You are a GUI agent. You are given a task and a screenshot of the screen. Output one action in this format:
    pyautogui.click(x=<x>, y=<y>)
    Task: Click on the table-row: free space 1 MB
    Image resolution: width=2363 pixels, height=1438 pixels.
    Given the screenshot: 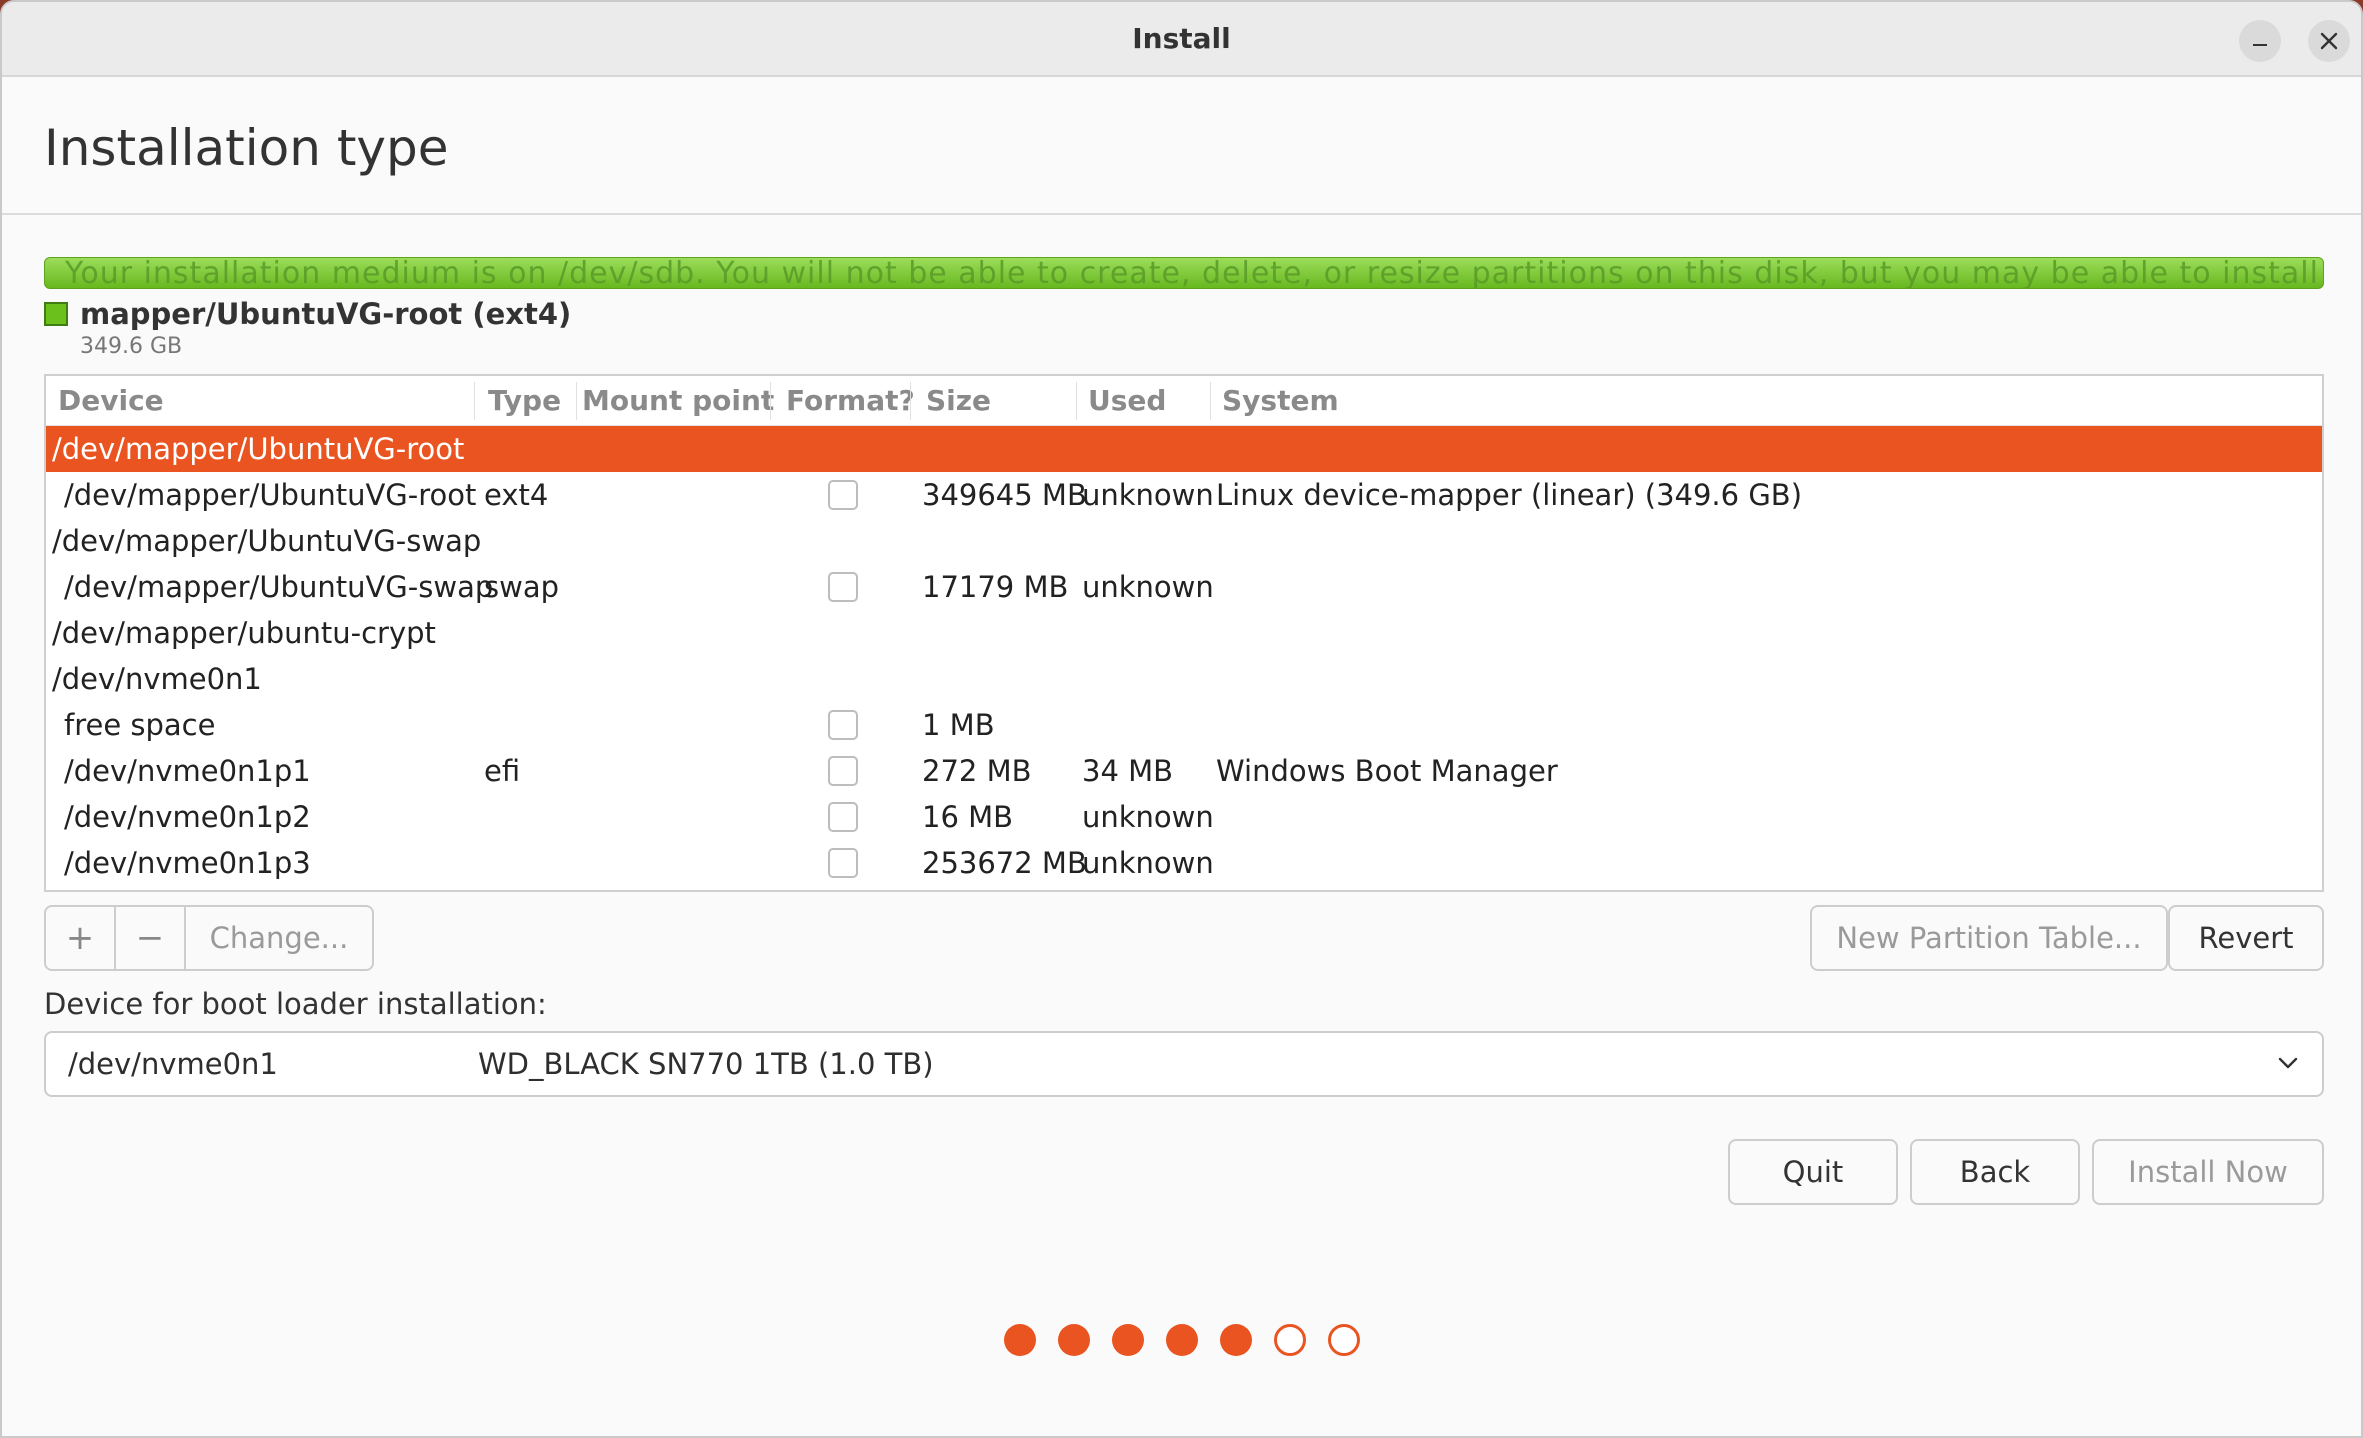 What is the action you would take?
    pyautogui.click(x=1184, y=725)
    